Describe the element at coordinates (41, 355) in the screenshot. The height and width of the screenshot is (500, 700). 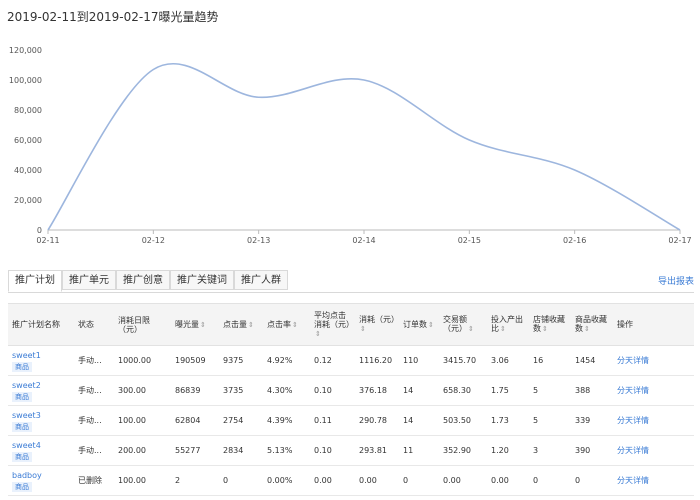
I see `plan-name-link: sweet1` at that location.